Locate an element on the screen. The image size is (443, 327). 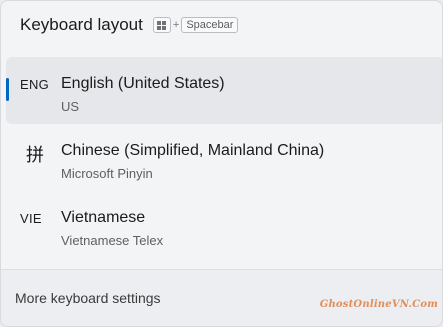
pinyin-glyph-icon: 拼 is located at coordinates (35, 155).